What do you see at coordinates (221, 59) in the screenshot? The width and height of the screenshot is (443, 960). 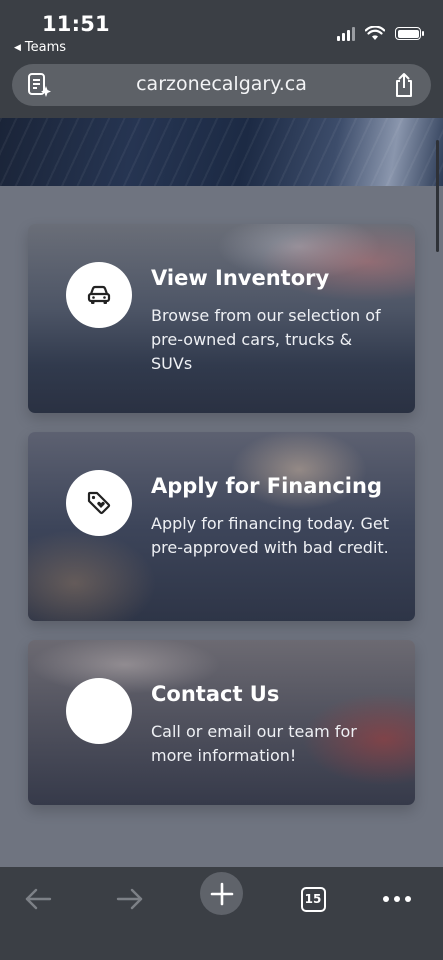 I see `browser-top-chrome: 11:51 ◀ Teams carzonecalgary.ca` at bounding box center [221, 59].